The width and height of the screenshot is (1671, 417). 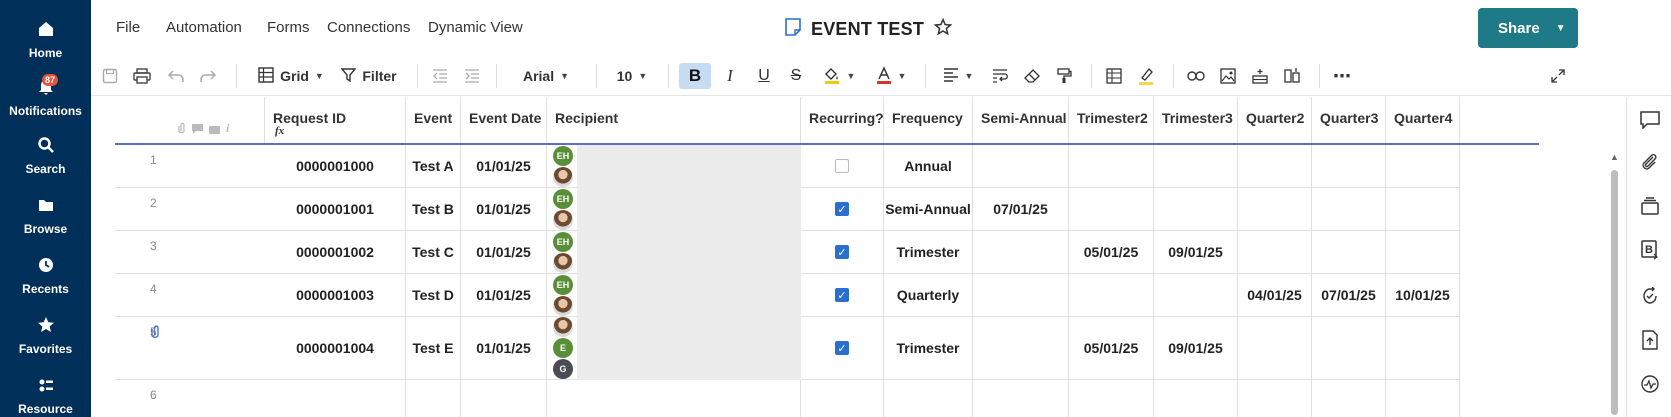 I want to click on font-size-select: 10 ▼, so click(x=632, y=76).